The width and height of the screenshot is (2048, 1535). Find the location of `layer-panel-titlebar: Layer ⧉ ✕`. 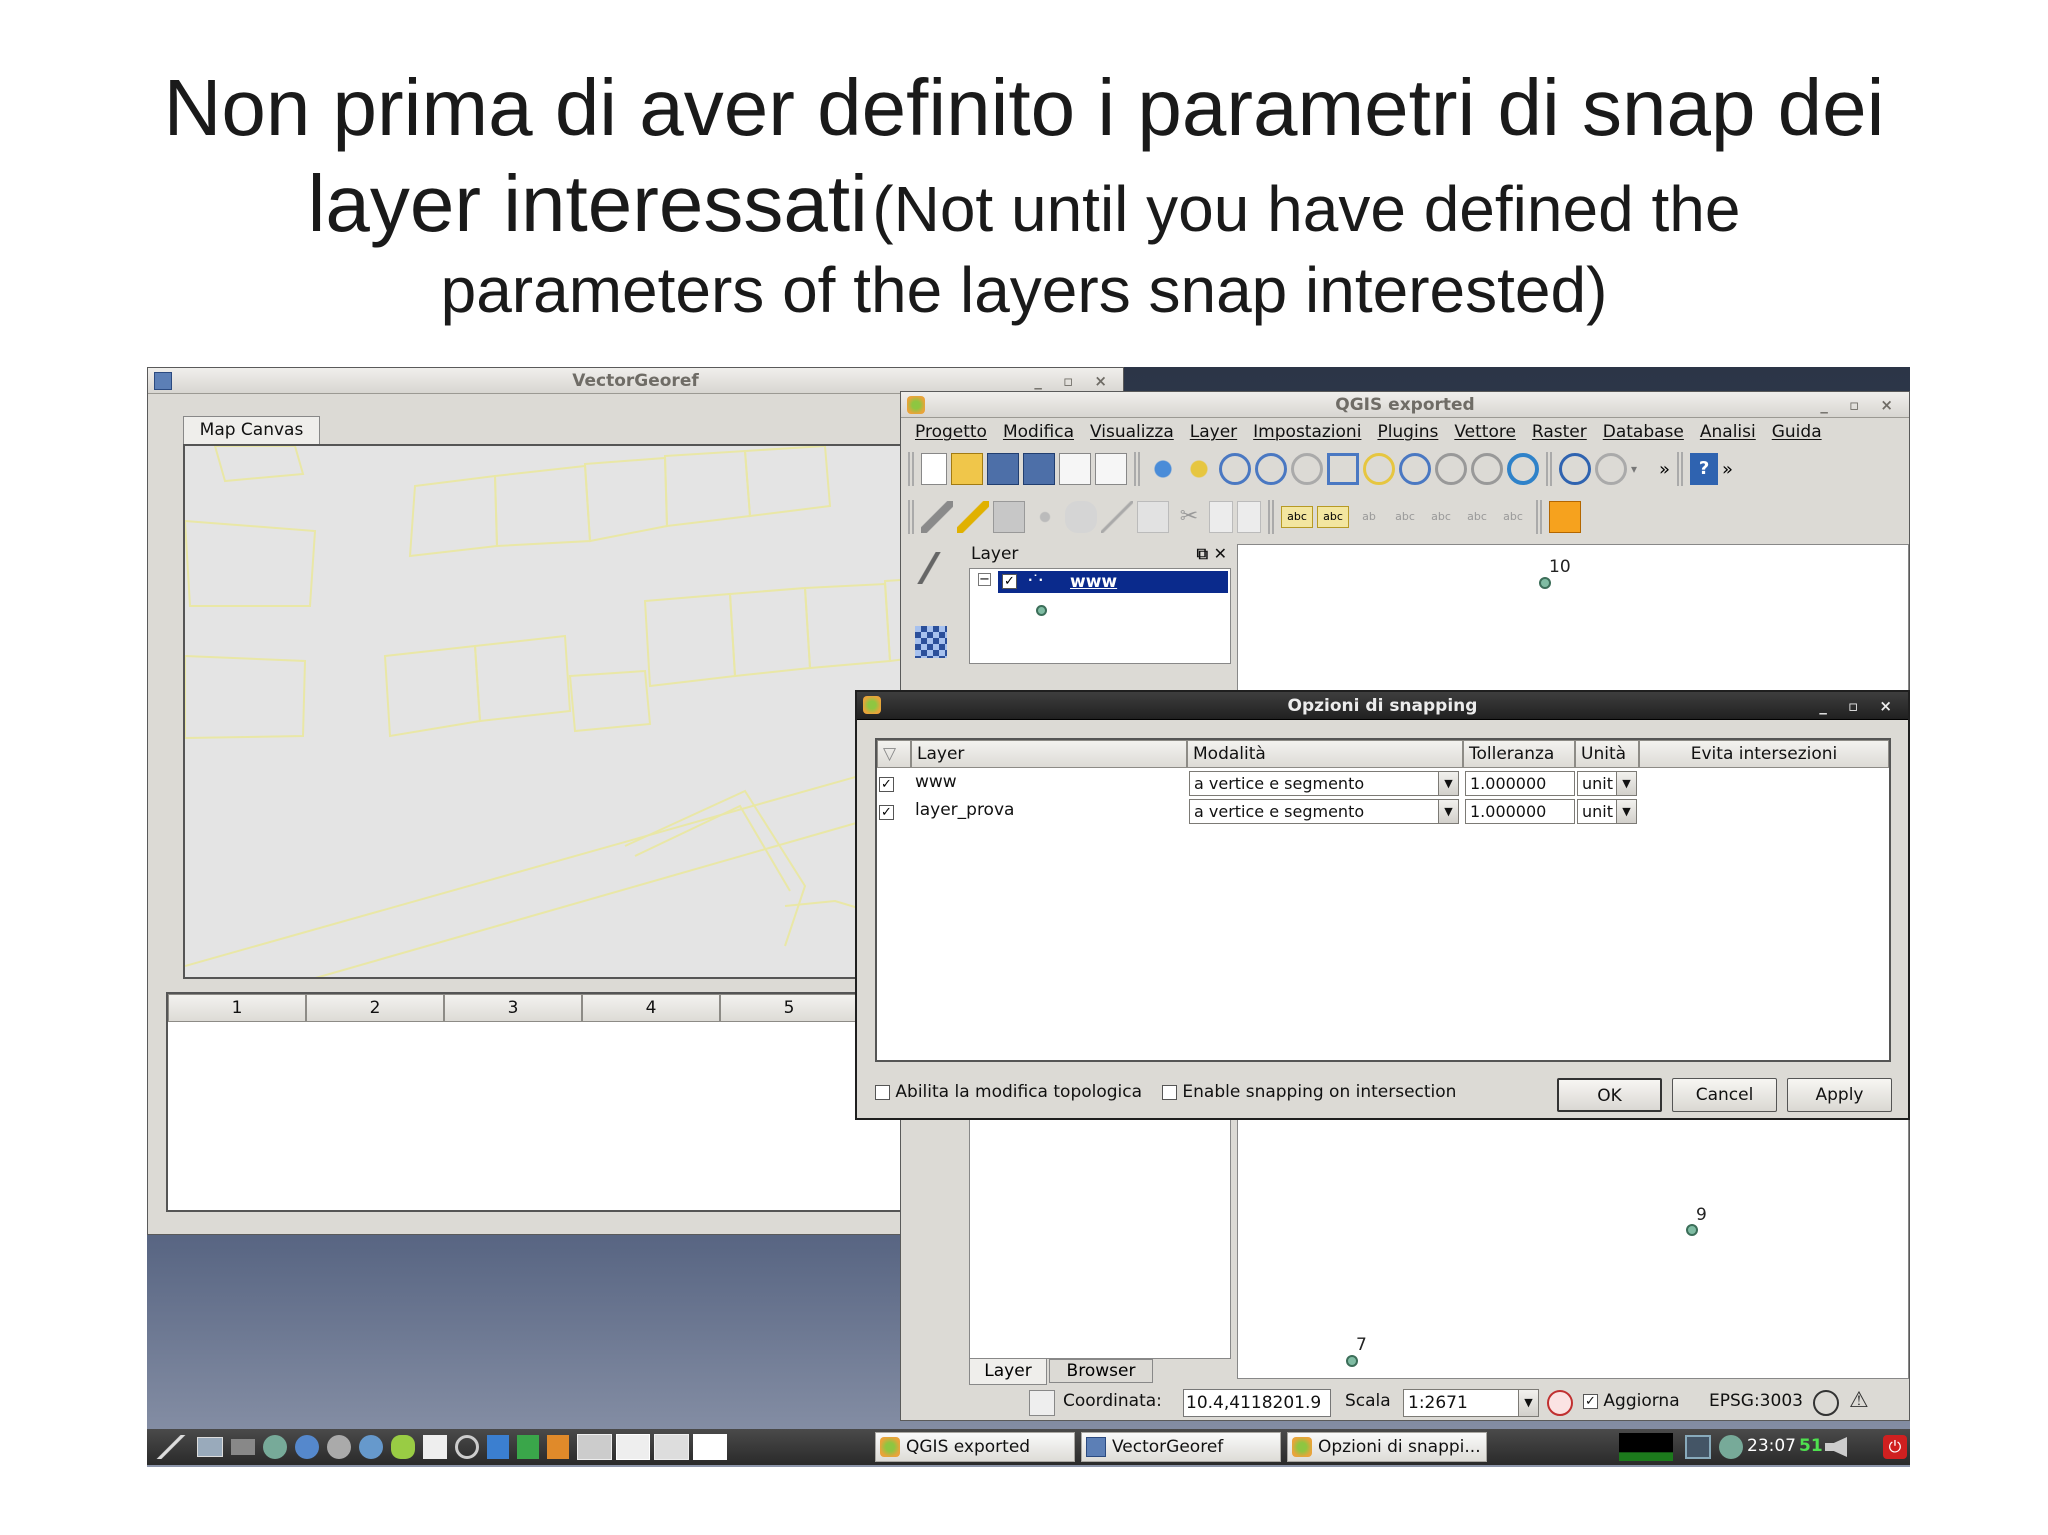

layer-panel-titlebar: Layer ⧉ ✕ is located at coordinates (1100, 555).